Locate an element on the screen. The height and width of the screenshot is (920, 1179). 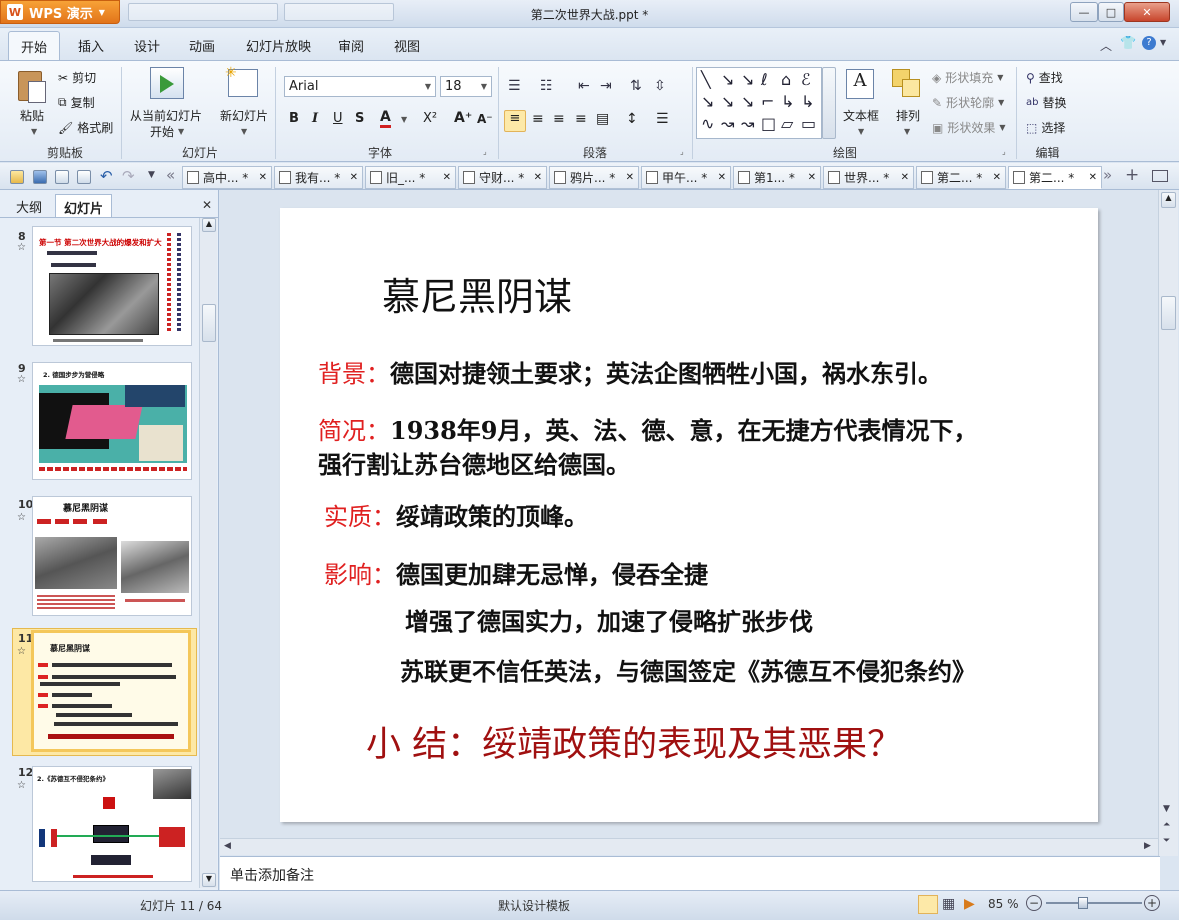
new-slide-dropdown-icon: ▼ is located at coordinates (244, 131).